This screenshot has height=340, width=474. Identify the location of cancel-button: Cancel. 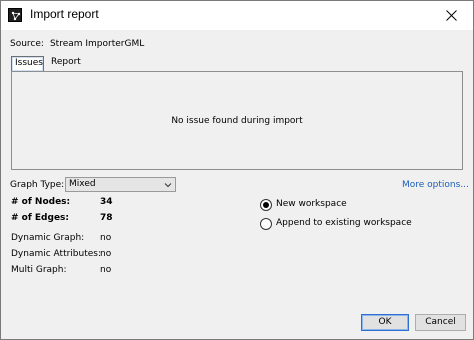
(440, 322).